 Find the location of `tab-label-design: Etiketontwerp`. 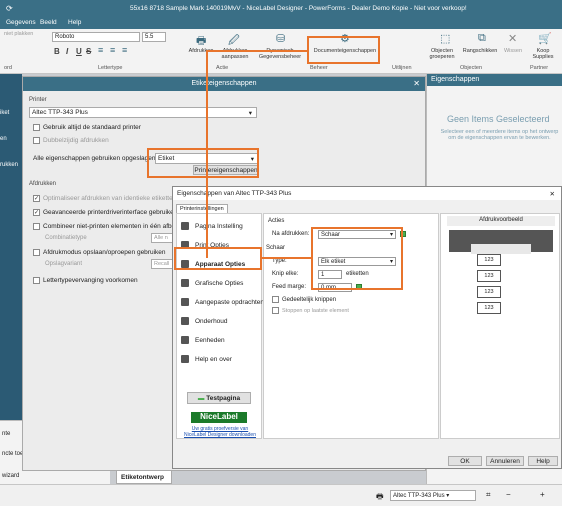

tab-label-design: Etiketontwerp is located at coordinates (144, 477).